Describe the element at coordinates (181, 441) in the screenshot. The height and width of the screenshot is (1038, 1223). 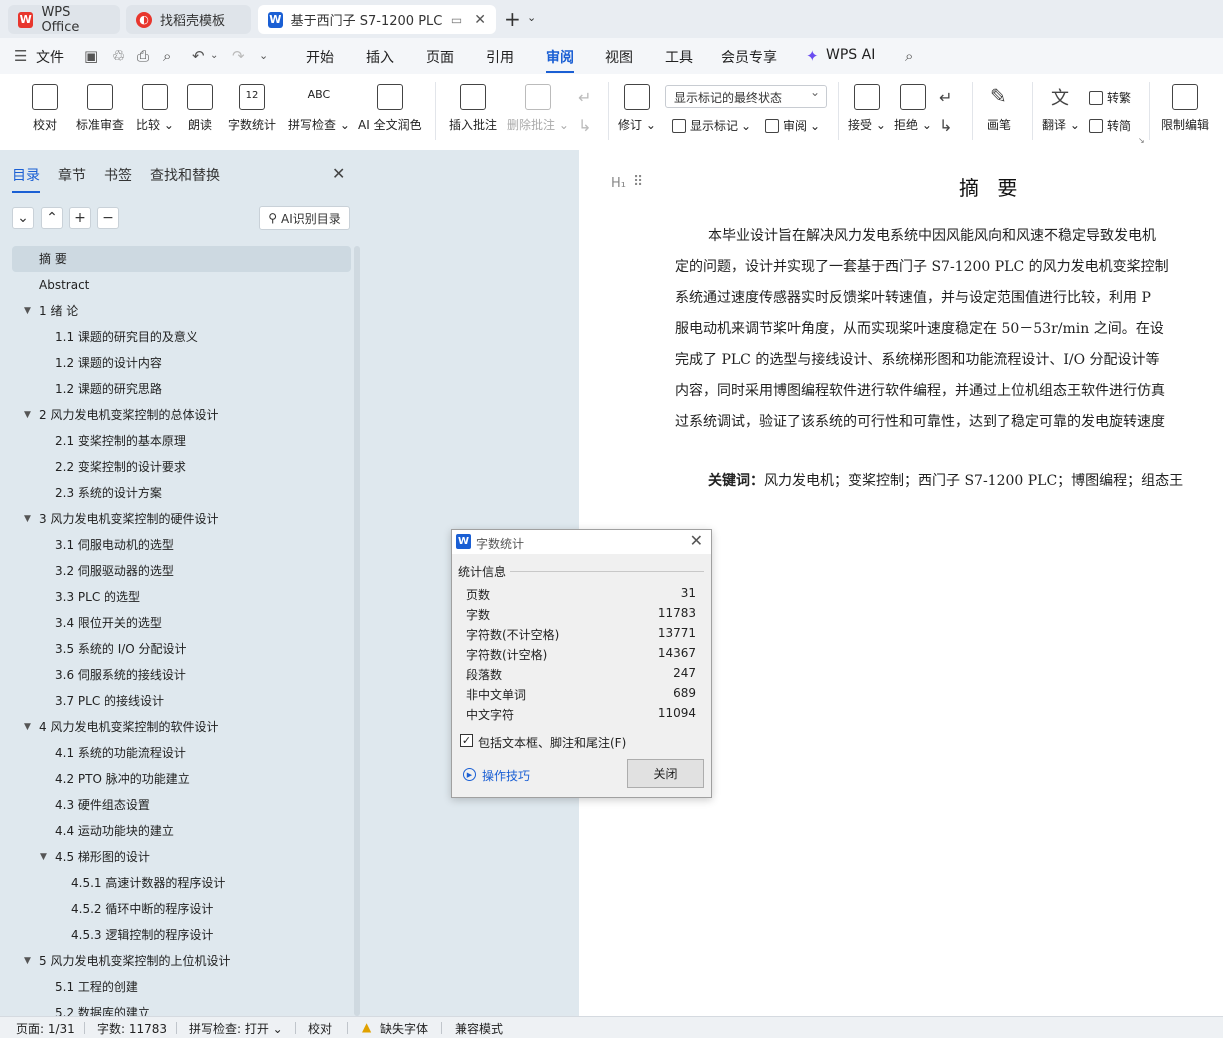
I see `toc-item: 2.1 变桨控制的基本原理` at that location.